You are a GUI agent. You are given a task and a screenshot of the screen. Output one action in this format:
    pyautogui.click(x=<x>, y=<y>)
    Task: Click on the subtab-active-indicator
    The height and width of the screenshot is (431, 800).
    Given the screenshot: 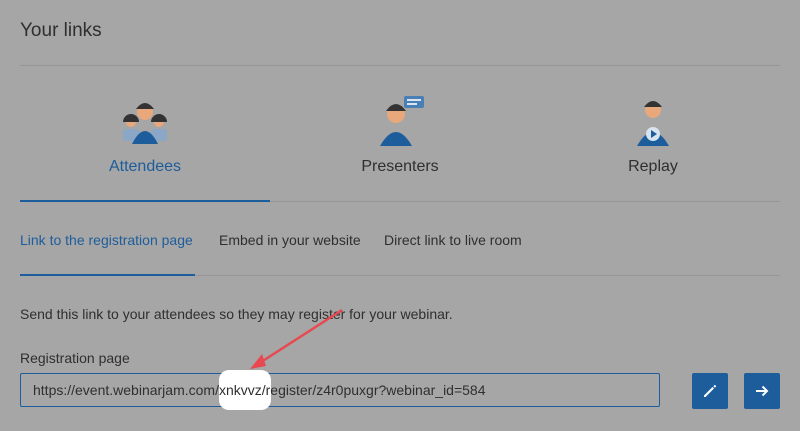 What is the action you would take?
    pyautogui.click(x=107, y=275)
    